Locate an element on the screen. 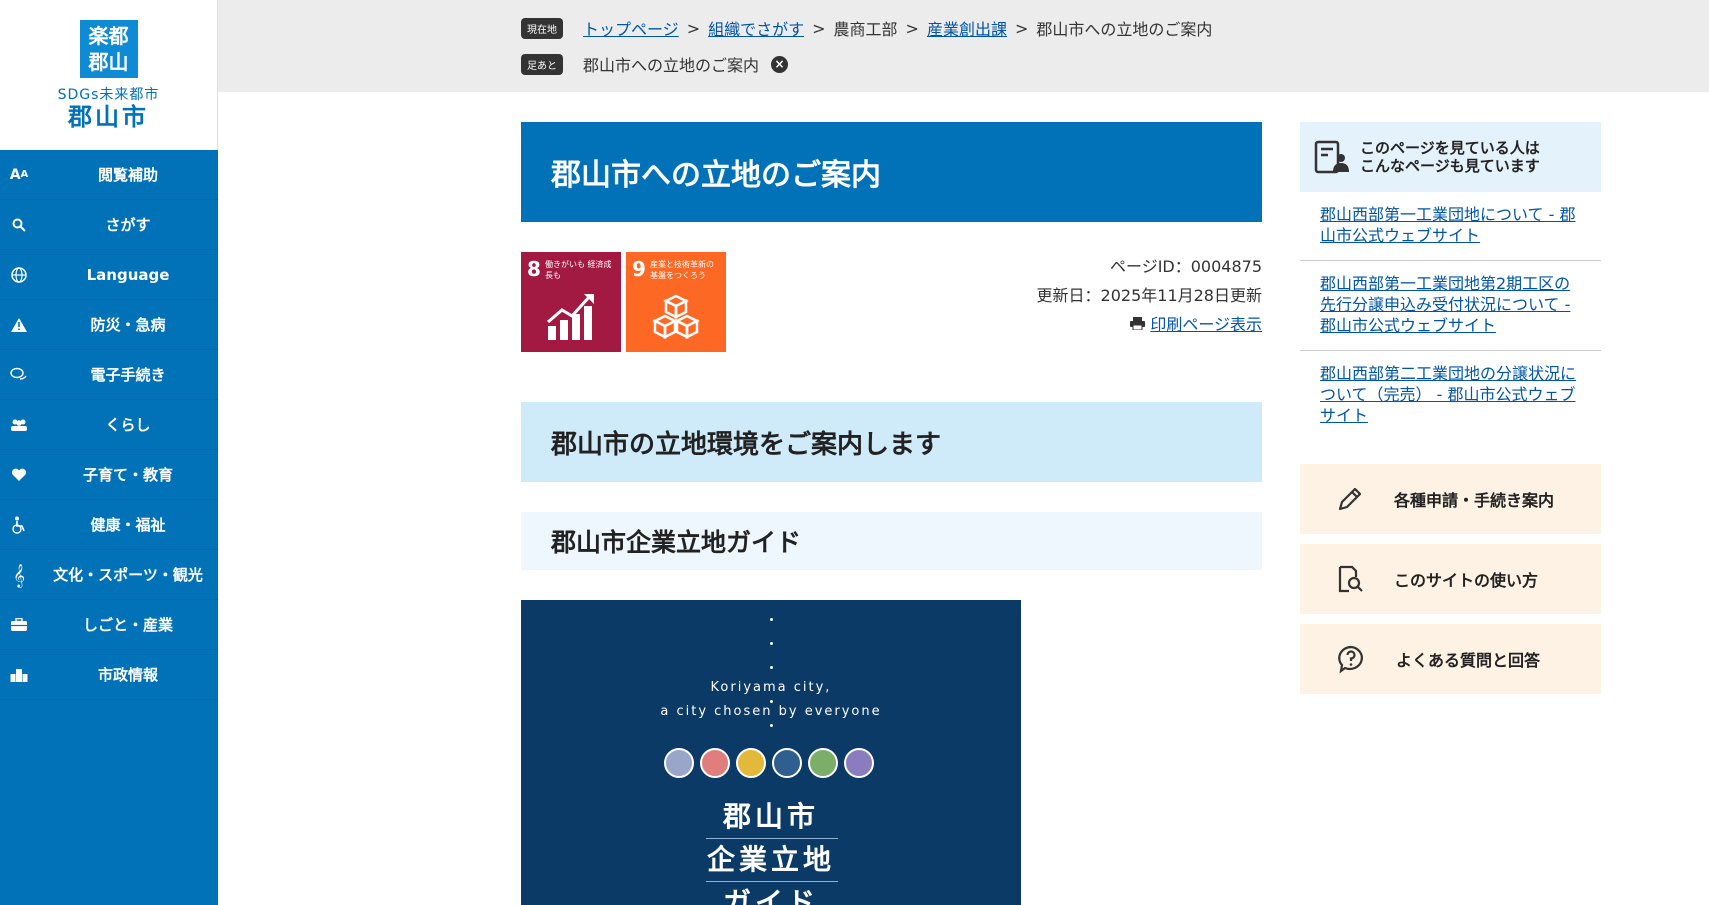  sidebar-item-culture: 𝄞 文化・スポーツ・観光 is located at coordinates (109, 575).